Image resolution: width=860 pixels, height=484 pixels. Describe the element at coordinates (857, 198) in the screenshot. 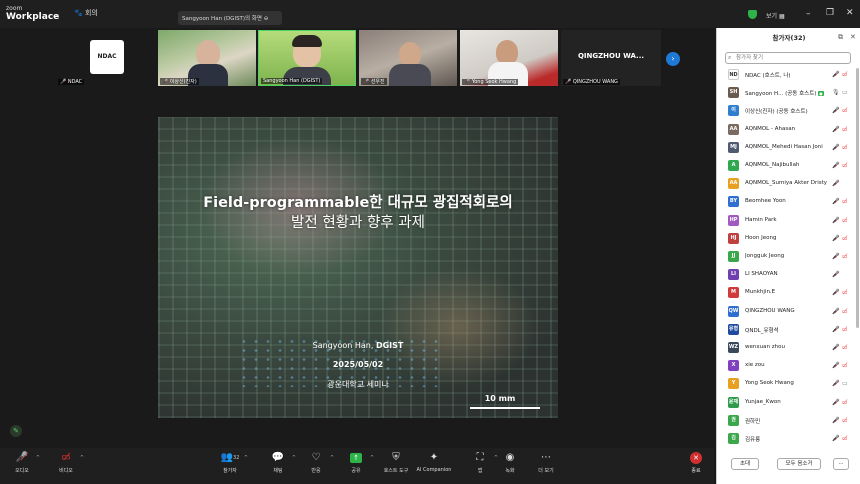

I see `scrollbar` at that location.